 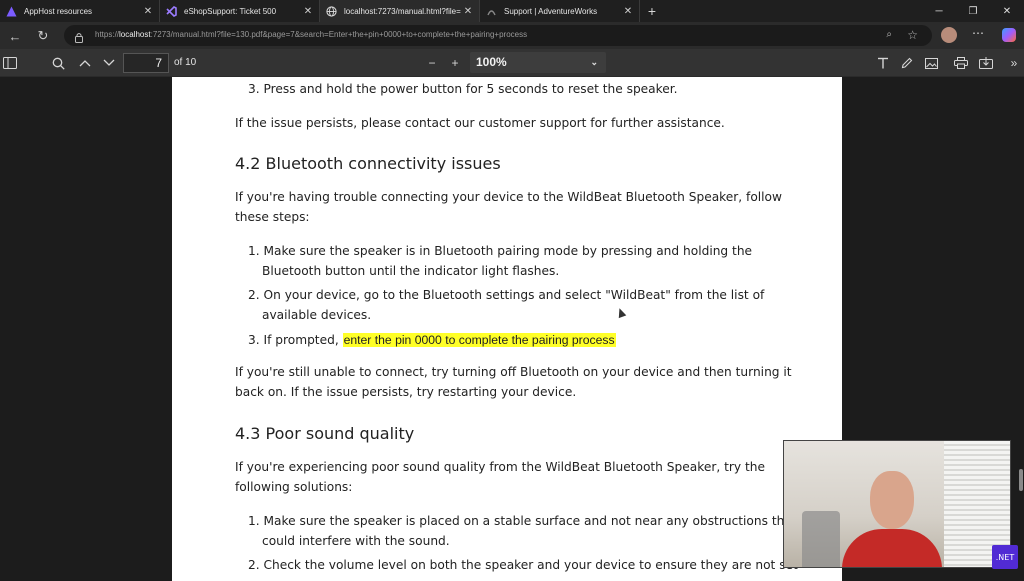 I want to click on zoom-select: 100% ⌄, so click(x=538, y=62).